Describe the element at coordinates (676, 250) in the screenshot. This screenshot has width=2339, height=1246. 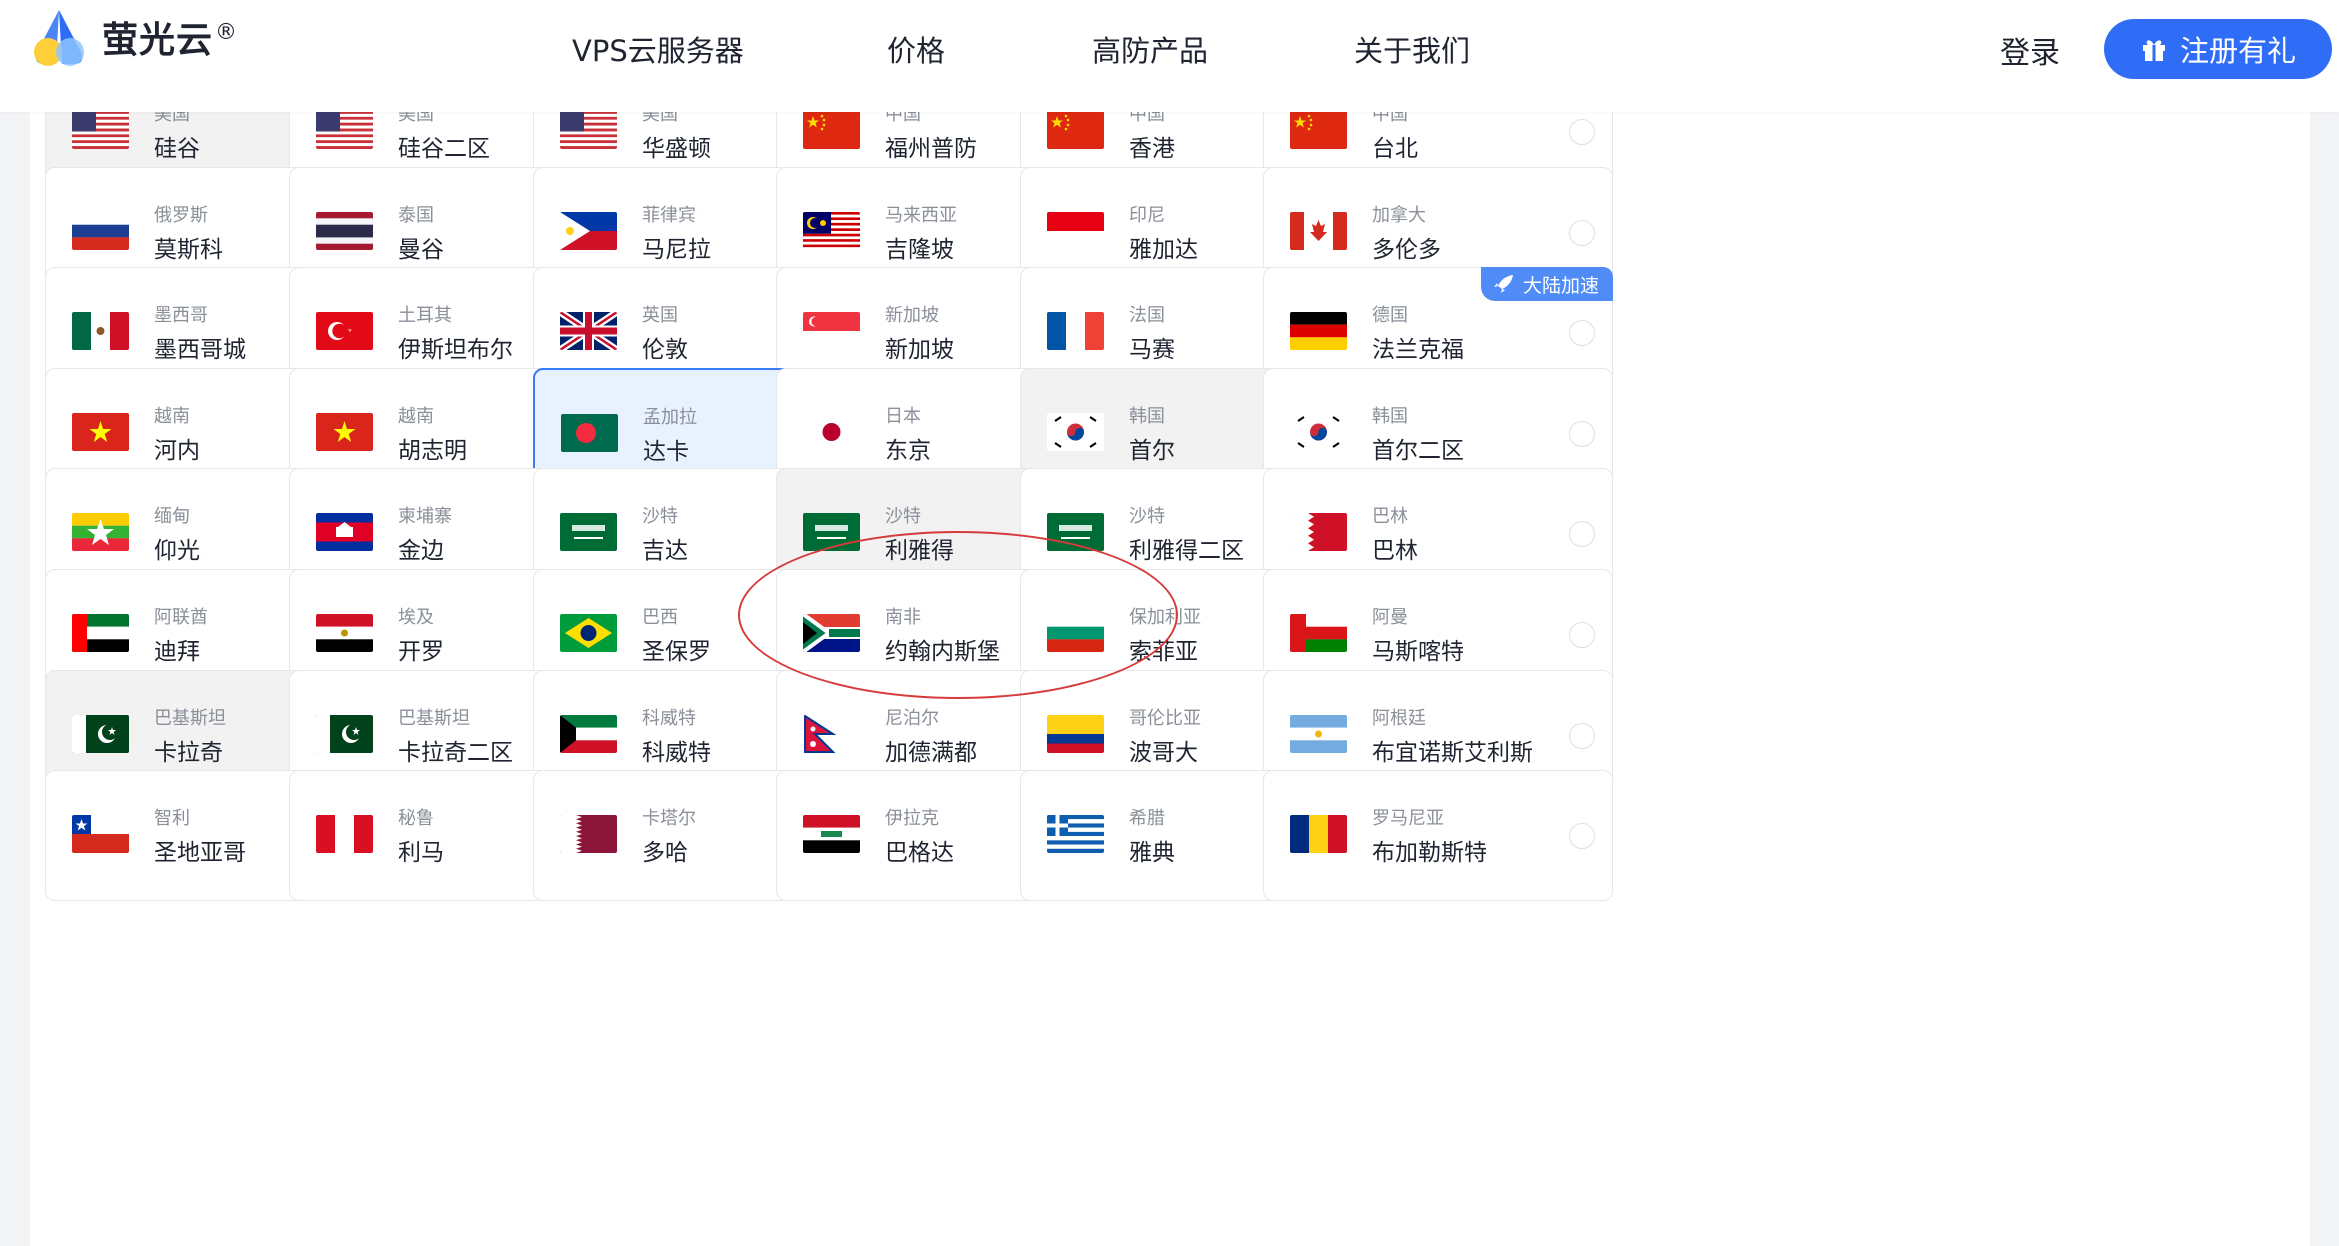
I see `location-city: 马尼拉` at that location.